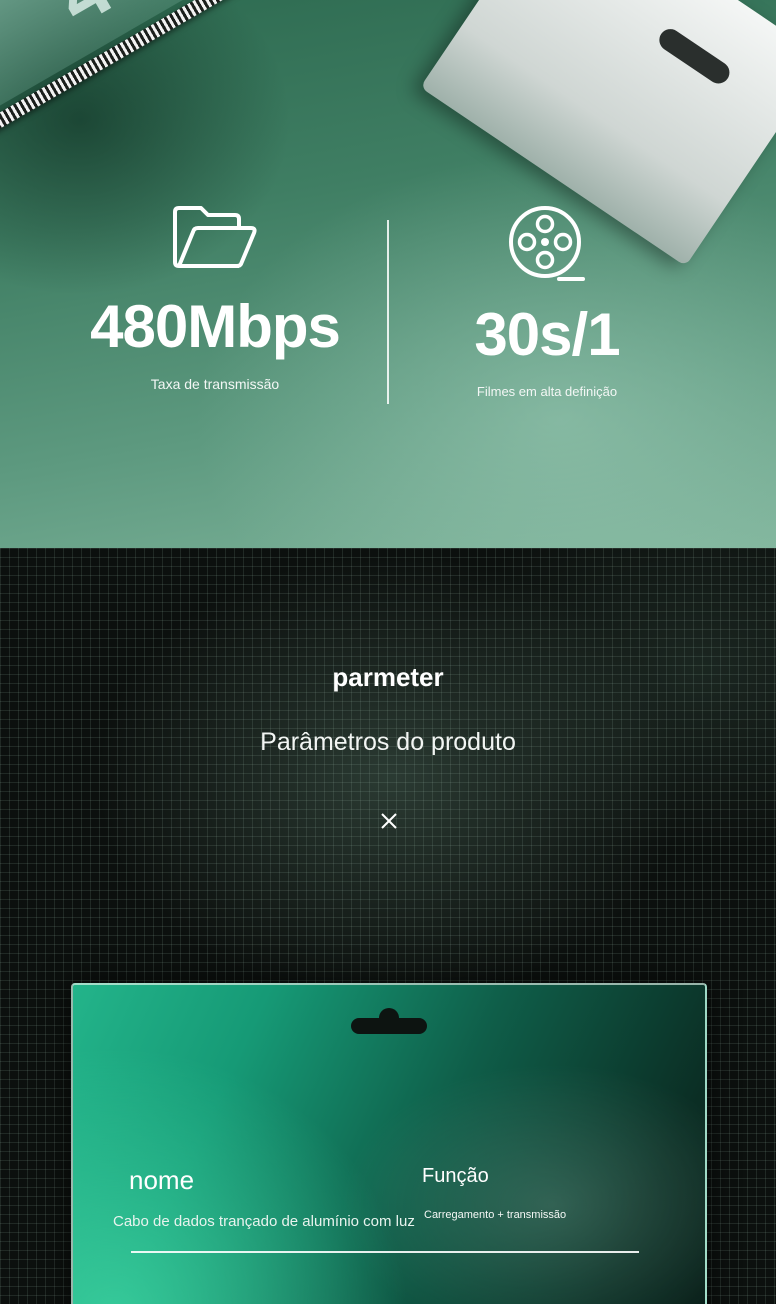 This screenshot has height=1304, width=776. I want to click on spec-value: 30s/1, so click(547, 334).